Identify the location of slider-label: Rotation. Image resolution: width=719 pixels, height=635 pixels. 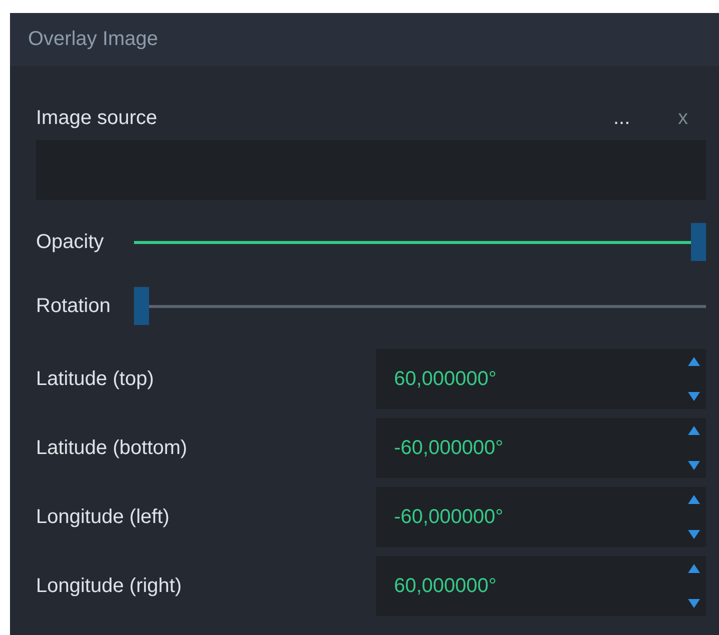
(74, 306).